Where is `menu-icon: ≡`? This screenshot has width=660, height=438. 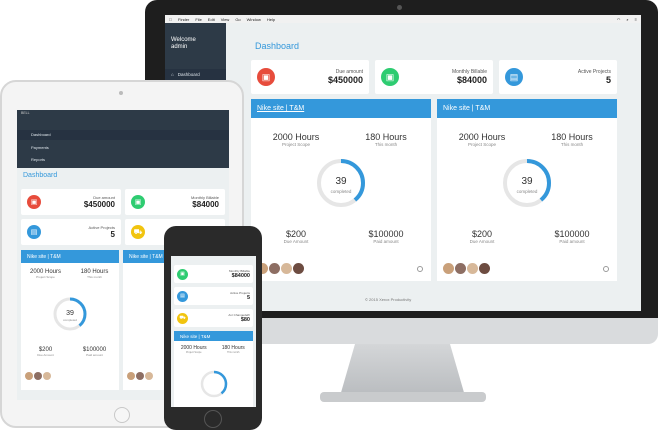 menu-icon: ≡ is located at coordinates (636, 19).